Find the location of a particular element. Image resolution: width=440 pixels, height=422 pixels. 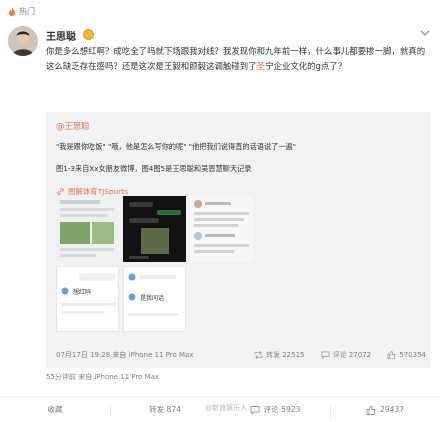

repost-button: 转发 874 is located at coordinates (165, 410).